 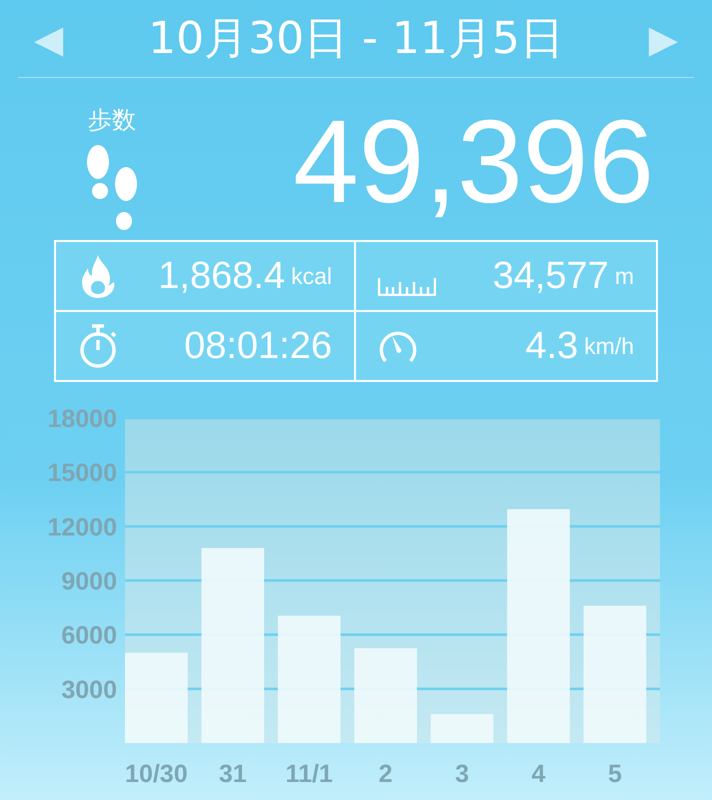 I want to click on step-count: 49,396, so click(x=473, y=162).